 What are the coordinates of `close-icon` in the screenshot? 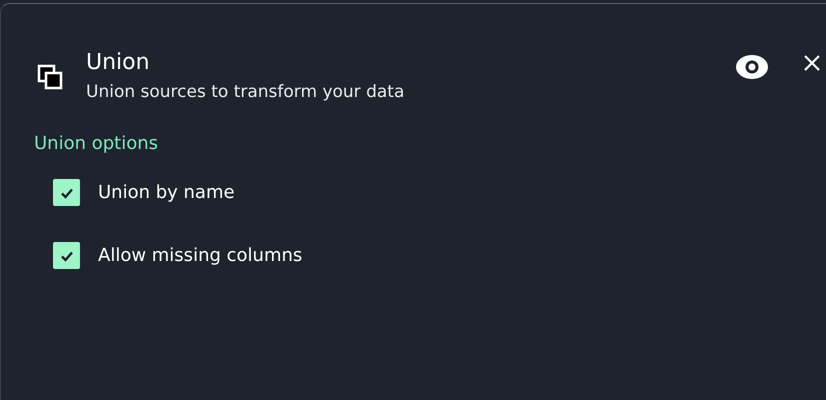 It's located at (812, 63).